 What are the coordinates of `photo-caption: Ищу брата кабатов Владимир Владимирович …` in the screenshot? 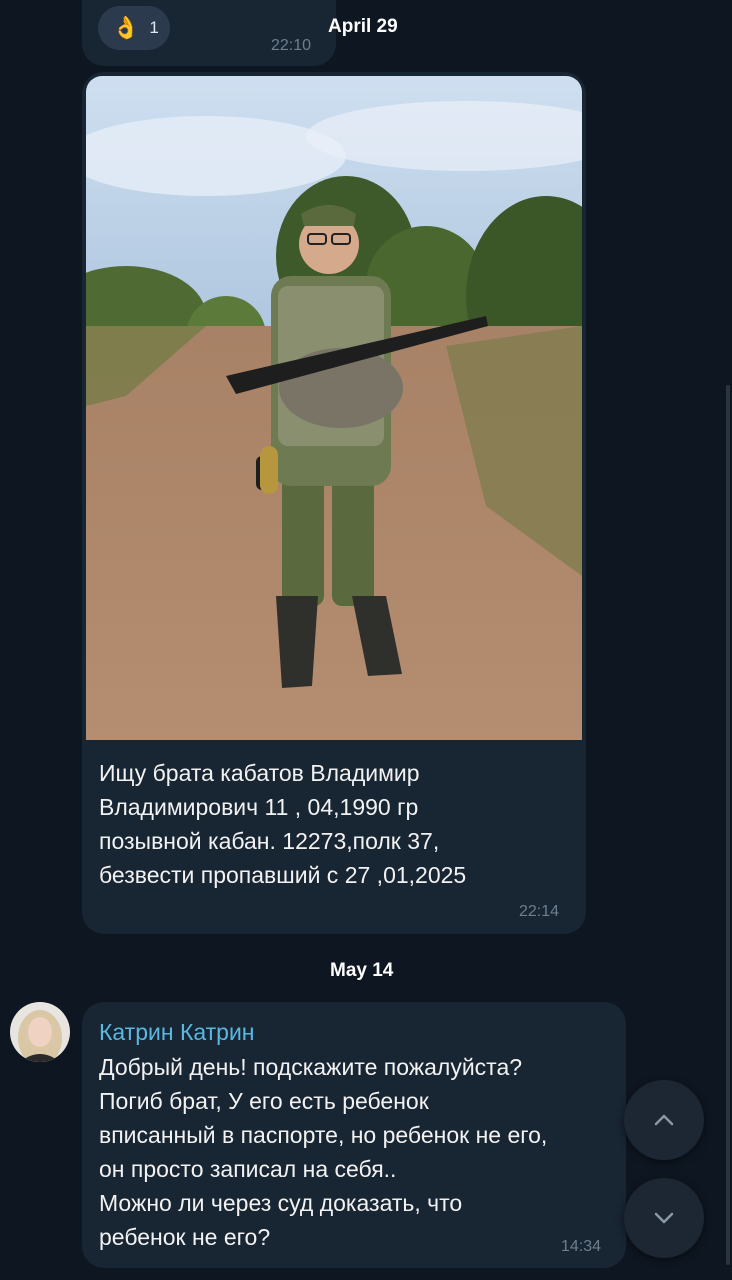 It's located at (283, 824).